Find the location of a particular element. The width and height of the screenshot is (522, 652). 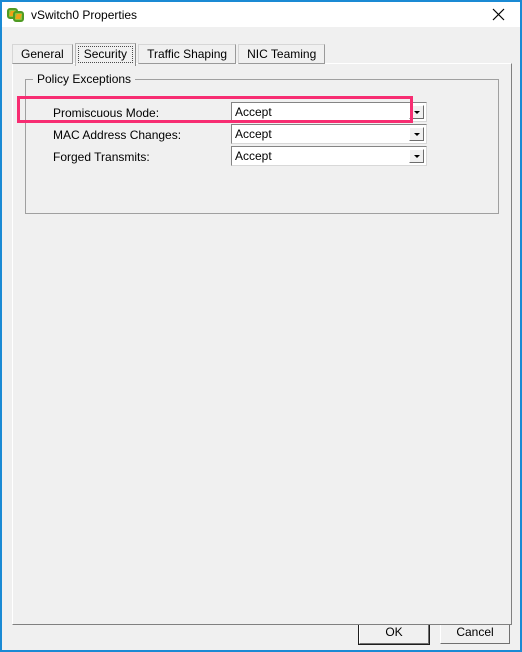

policy-exceptions-group-label: Policy Exceptions is located at coordinates (84, 79).